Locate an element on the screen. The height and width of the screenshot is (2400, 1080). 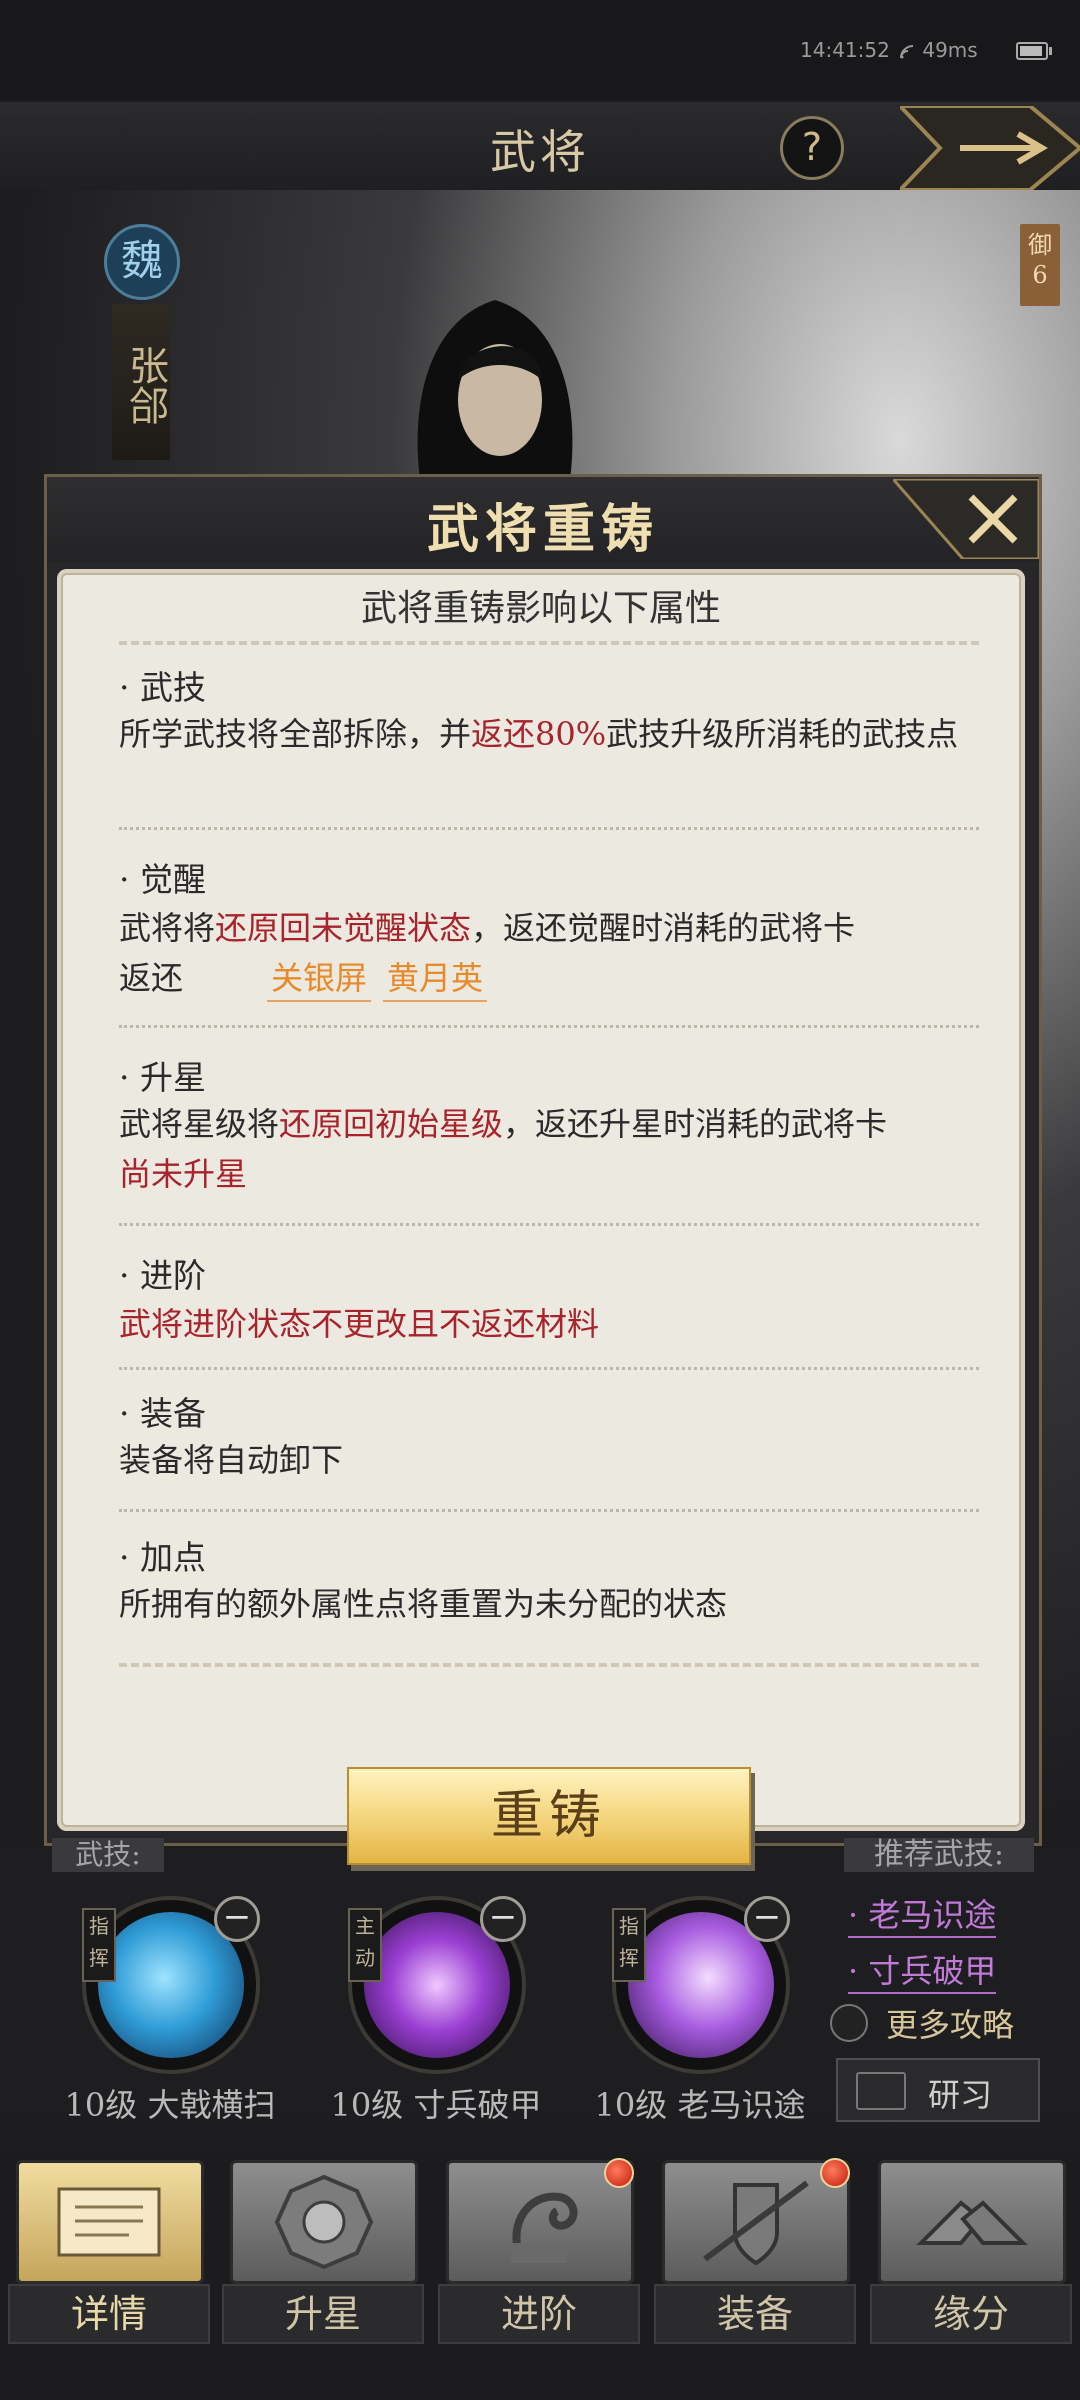
section-star-status: 尚未升星 is located at coordinates (183, 1174).